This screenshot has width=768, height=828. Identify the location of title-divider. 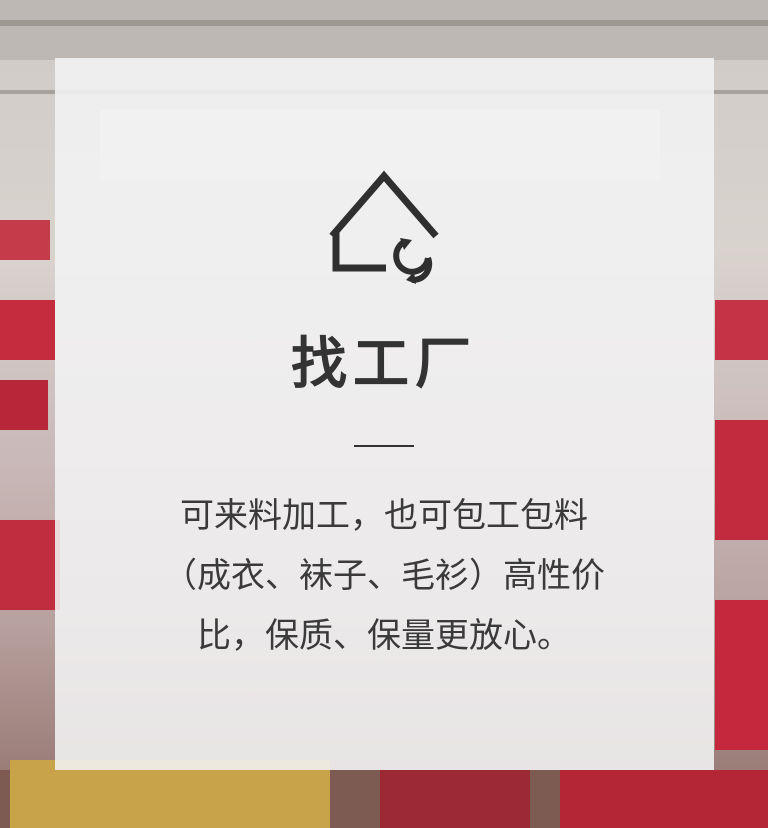
(384, 446).